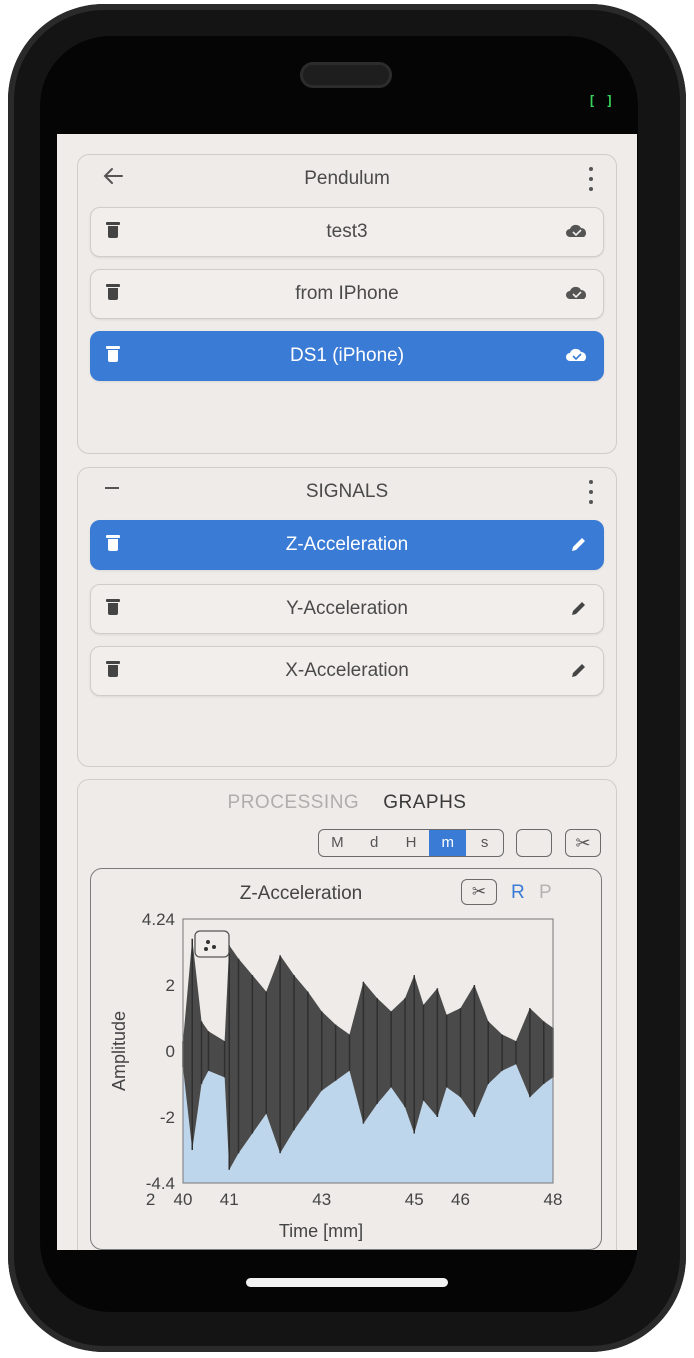 The image size is (694, 1358). What do you see at coordinates (337, 843) in the screenshot?
I see `time-unit-month: M` at bounding box center [337, 843].